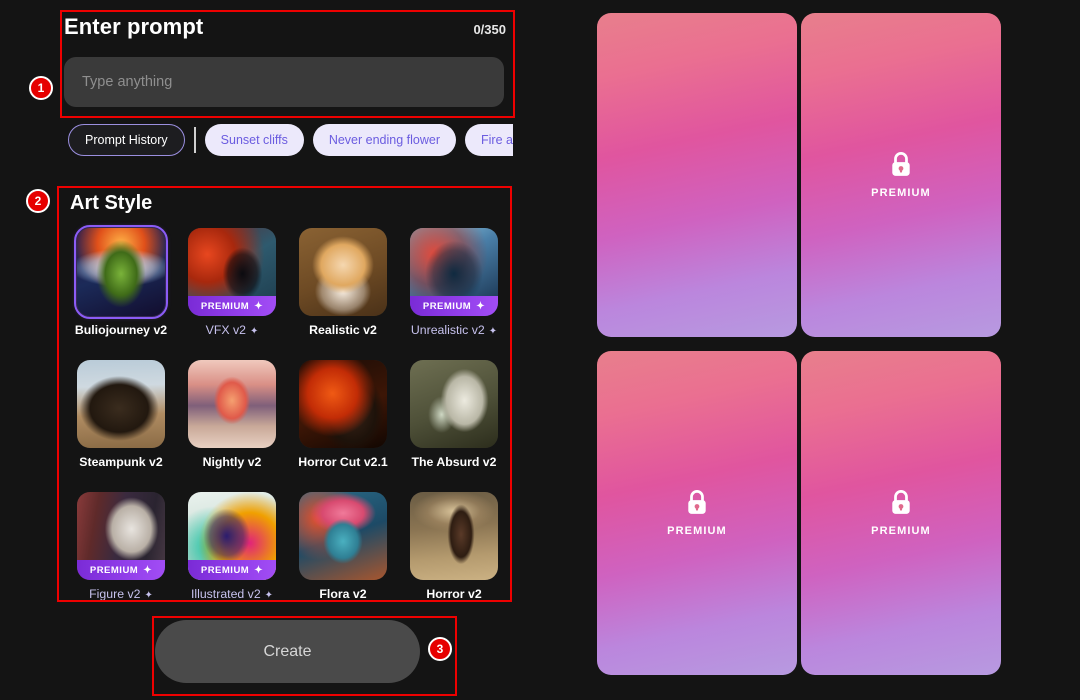 This screenshot has height=700, width=1080. What do you see at coordinates (225, 594) in the screenshot?
I see `art-style-label-text: Illustrated v2` at bounding box center [225, 594].